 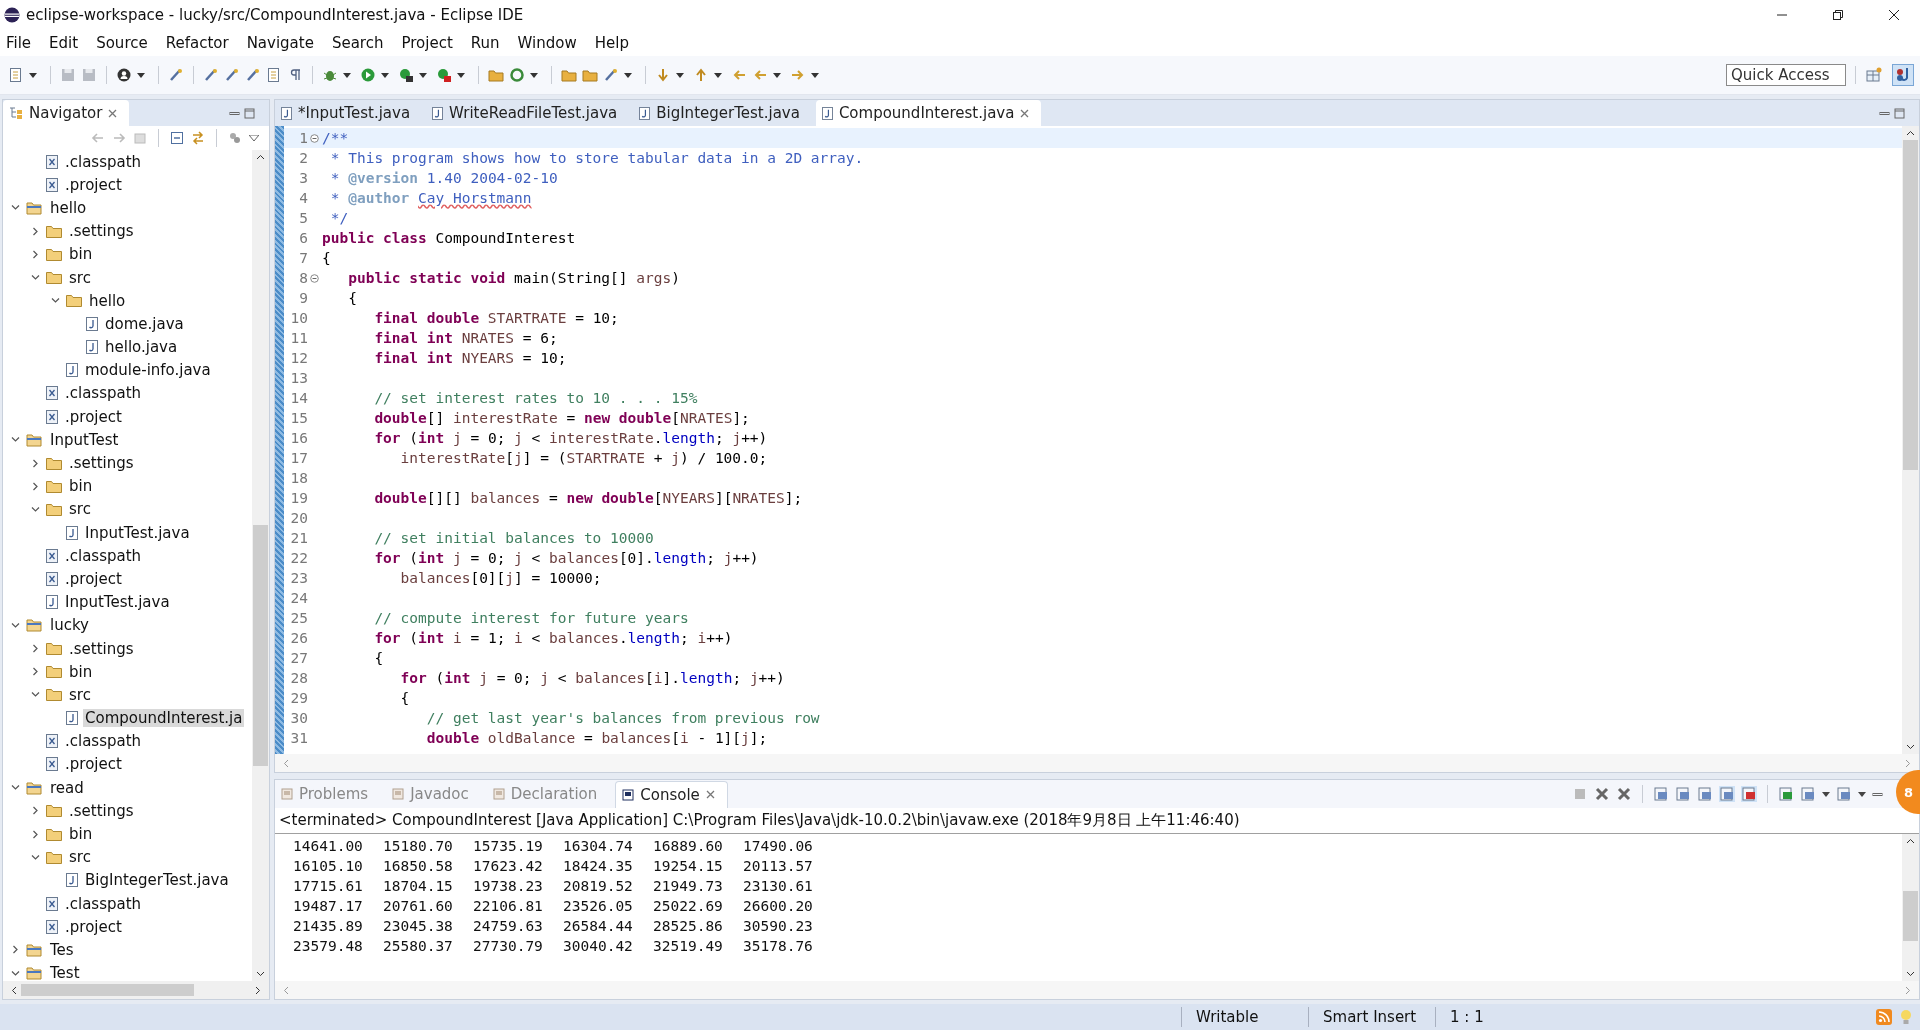 What do you see at coordinates (197, 43) in the screenshot?
I see `menu-item: Refactor` at bounding box center [197, 43].